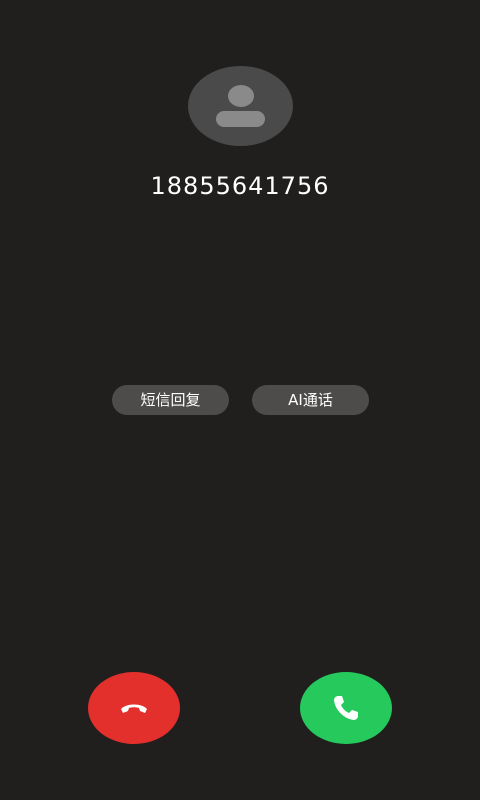 The width and height of the screenshot is (480, 800). I want to click on phone-hangup-icon, so click(134, 708).